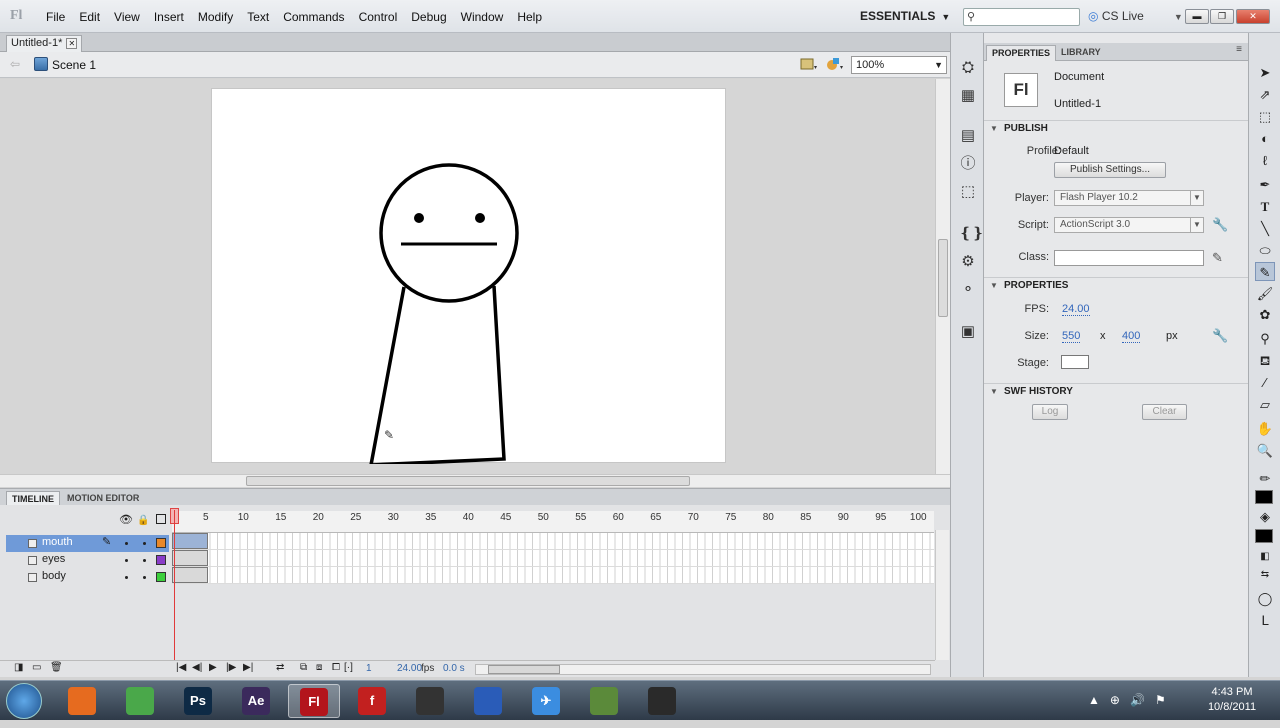 The height and width of the screenshot is (728, 1280). Describe the element at coordinates (1116, 285) in the screenshot. I see `properties-section-header: ▼ PROPERTIES` at that location.